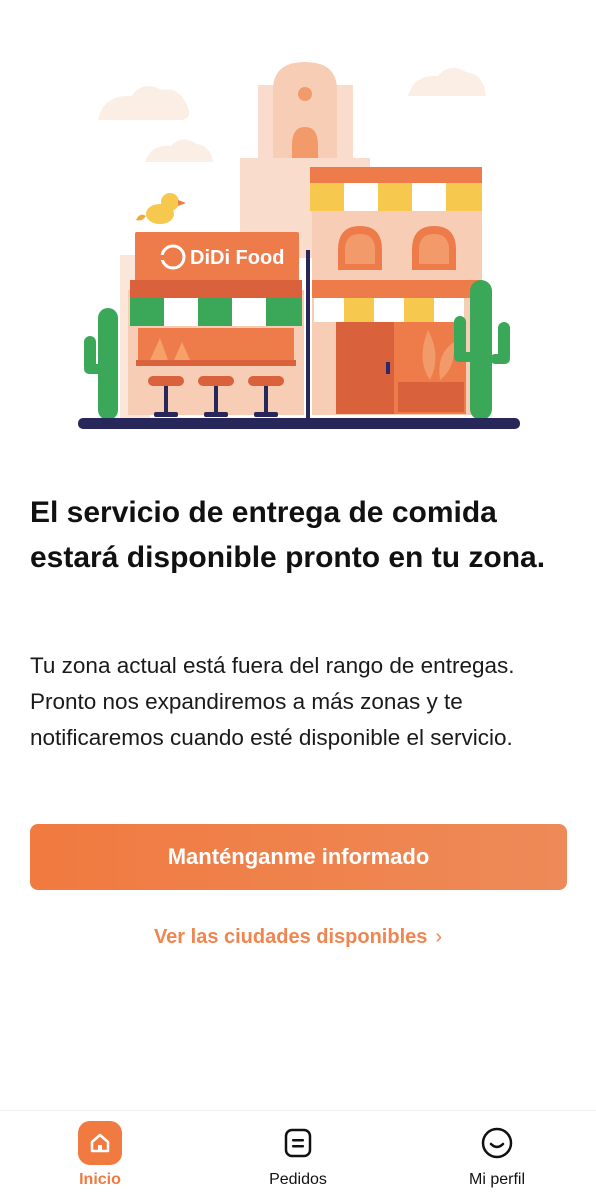 This screenshot has height=1201, width=596. What do you see at coordinates (237, 258) in the screenshot?
I see `logo-text: DiDi Food` at bounding box center [237, 258].